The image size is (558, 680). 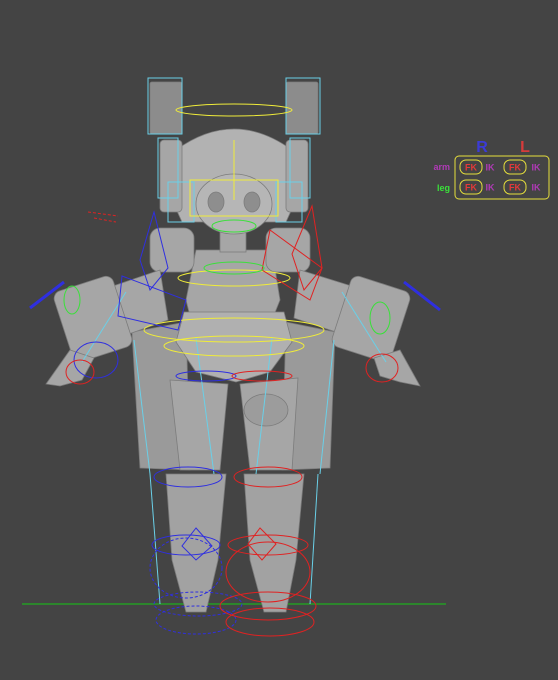 What do you see at coordinates (266, 410) in the screenshot?
I see `knee-pad` at bounding box center [266, 410].